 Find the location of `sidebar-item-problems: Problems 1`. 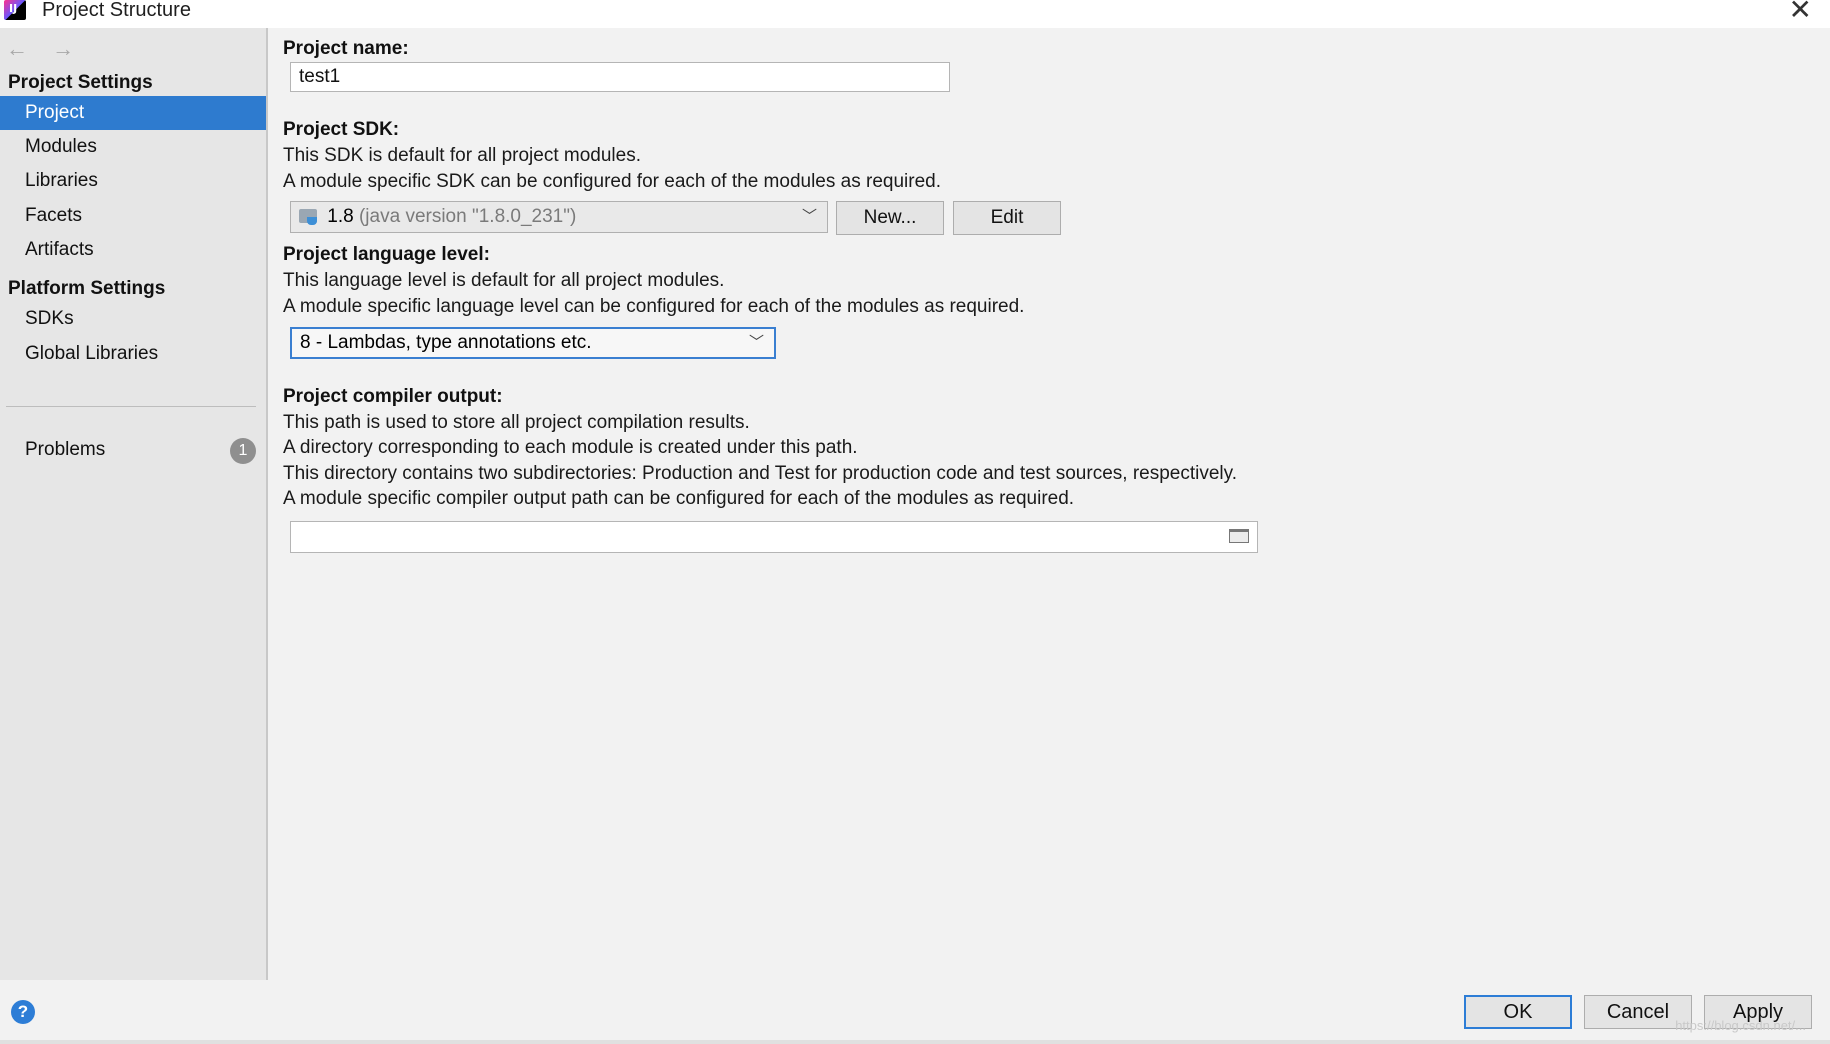

sidebar-item-problems: Problems 1 is located at coordinates (133, 450).